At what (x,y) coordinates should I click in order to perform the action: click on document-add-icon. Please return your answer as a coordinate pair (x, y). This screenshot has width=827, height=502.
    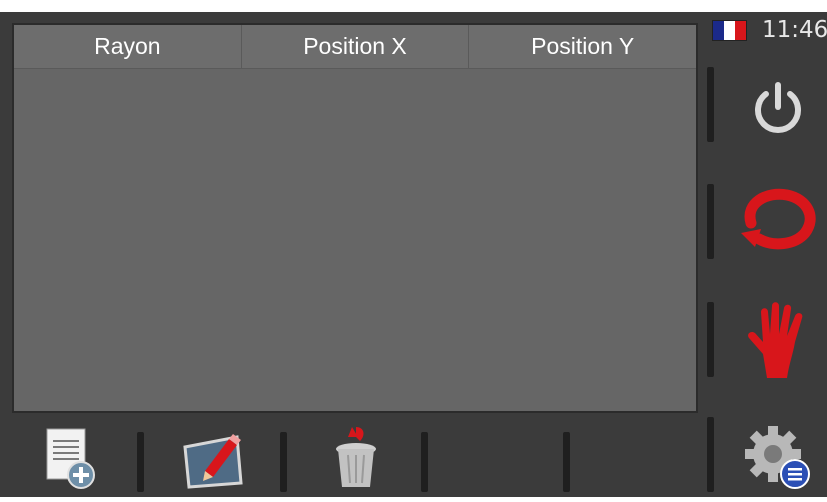
    Looking at the image, I should click on (70, 458).